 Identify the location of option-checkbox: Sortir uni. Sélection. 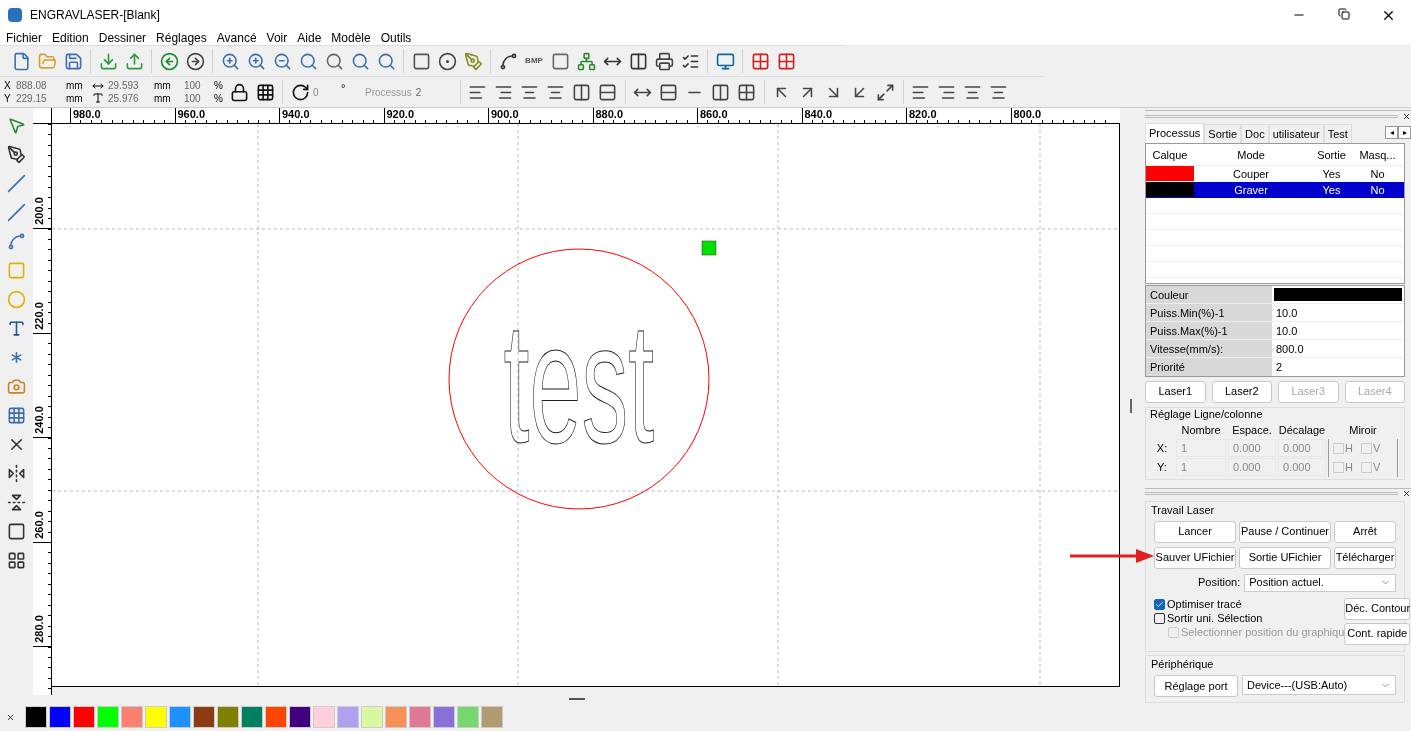
(1249, 618).